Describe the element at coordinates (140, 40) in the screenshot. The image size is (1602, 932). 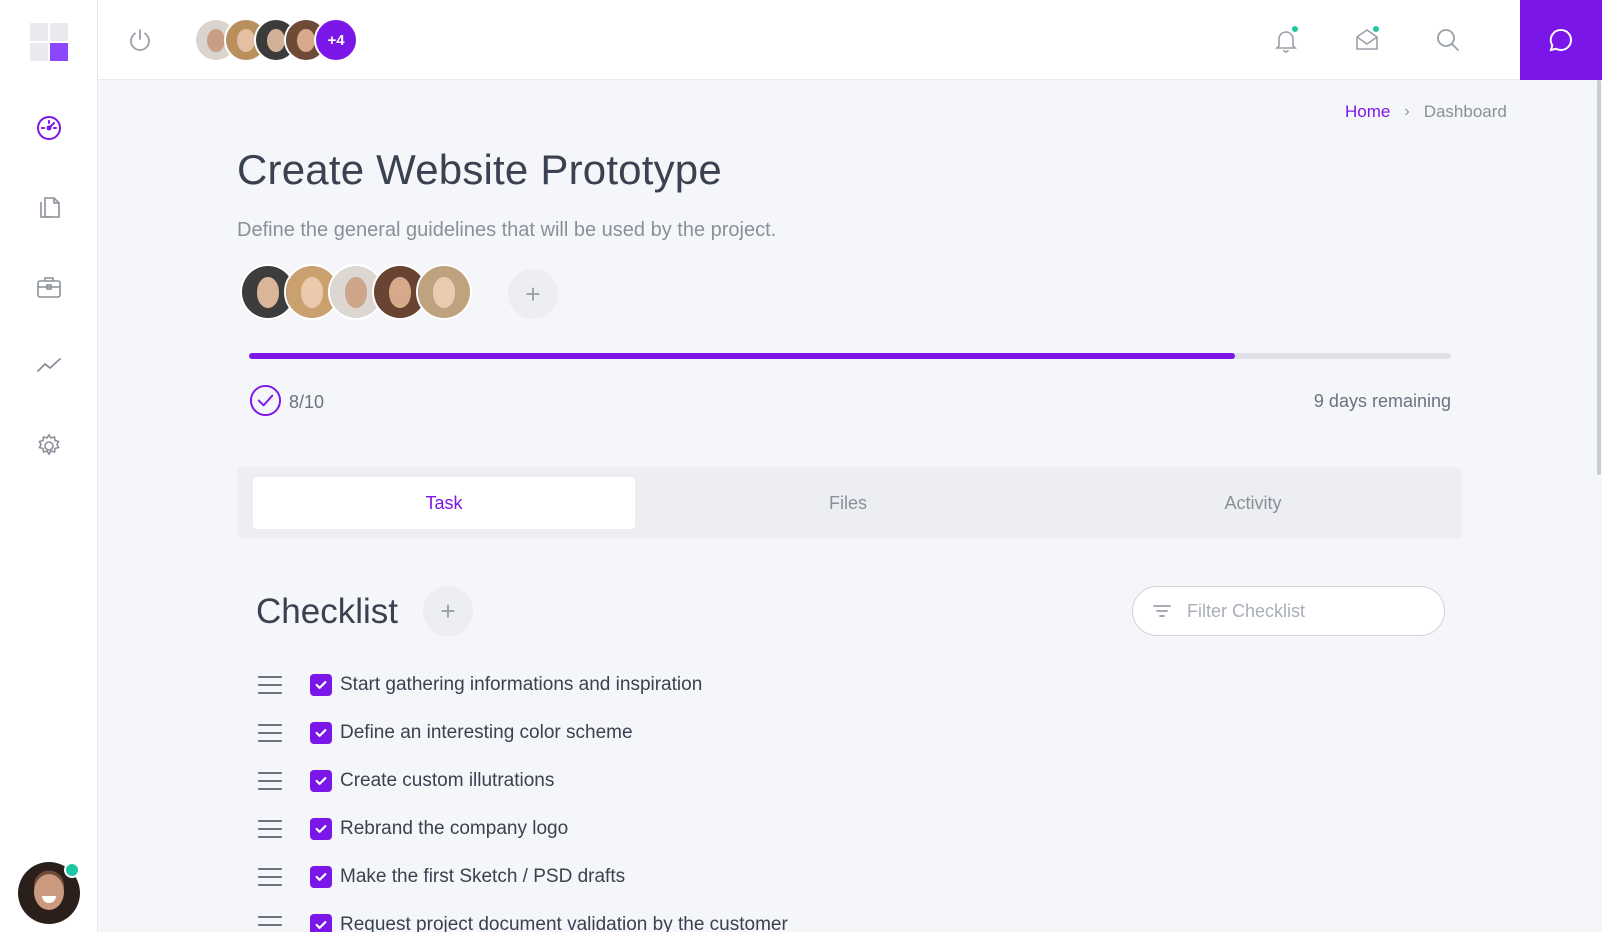
I see `power-icon` at that location.